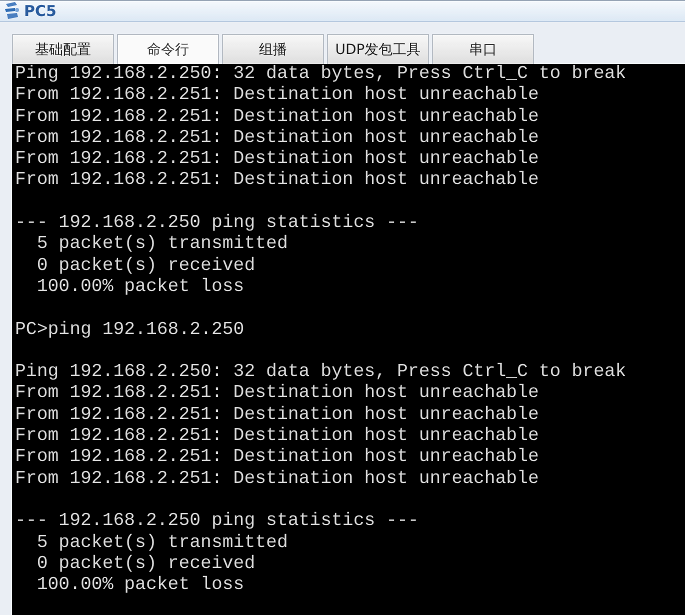 This screenshot has height=615, width=685. What do you see at coordinates (273, 49) in the screenshot?
I see `tab: 组播` at bounding box center [273, 49].